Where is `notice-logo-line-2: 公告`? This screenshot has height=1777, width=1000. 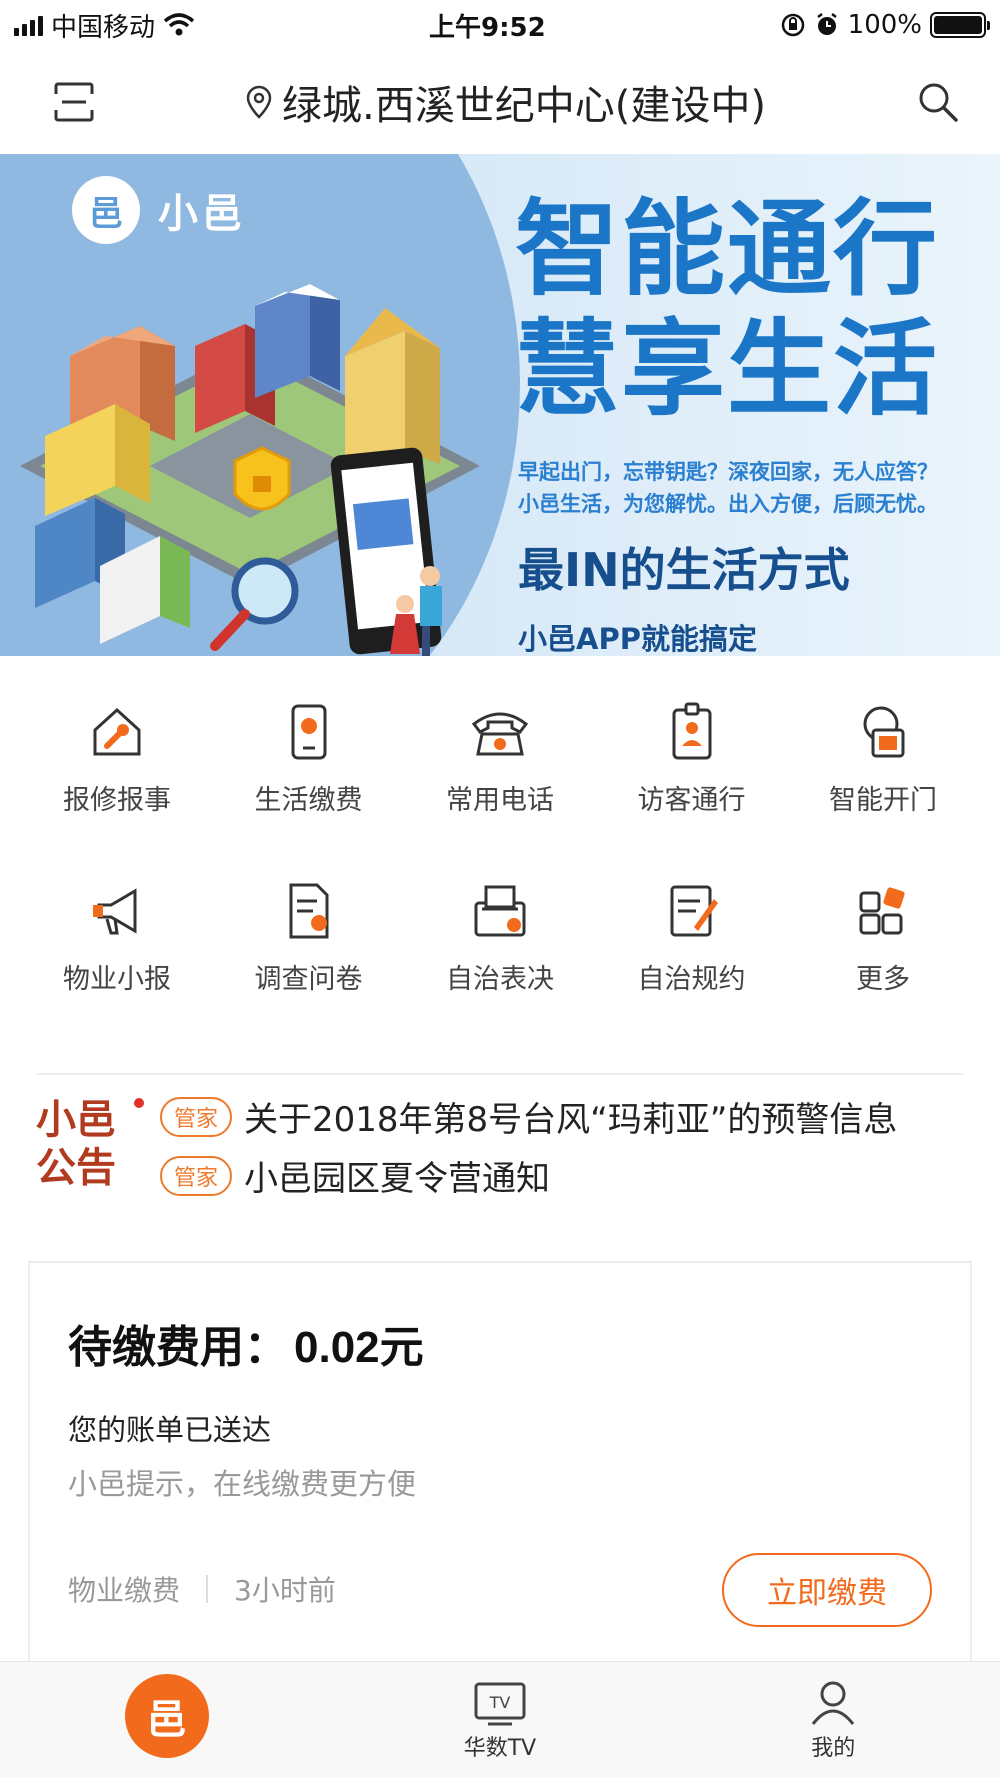 notice-logo-line-2: 公告 is located at coordinates (76, 1168).